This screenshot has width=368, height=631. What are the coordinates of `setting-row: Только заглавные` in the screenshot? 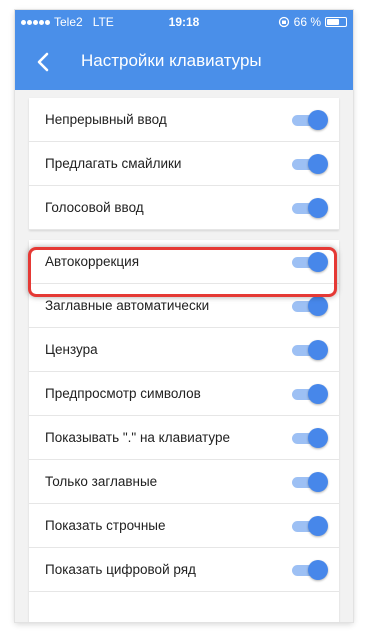 It's located at (184, 482).